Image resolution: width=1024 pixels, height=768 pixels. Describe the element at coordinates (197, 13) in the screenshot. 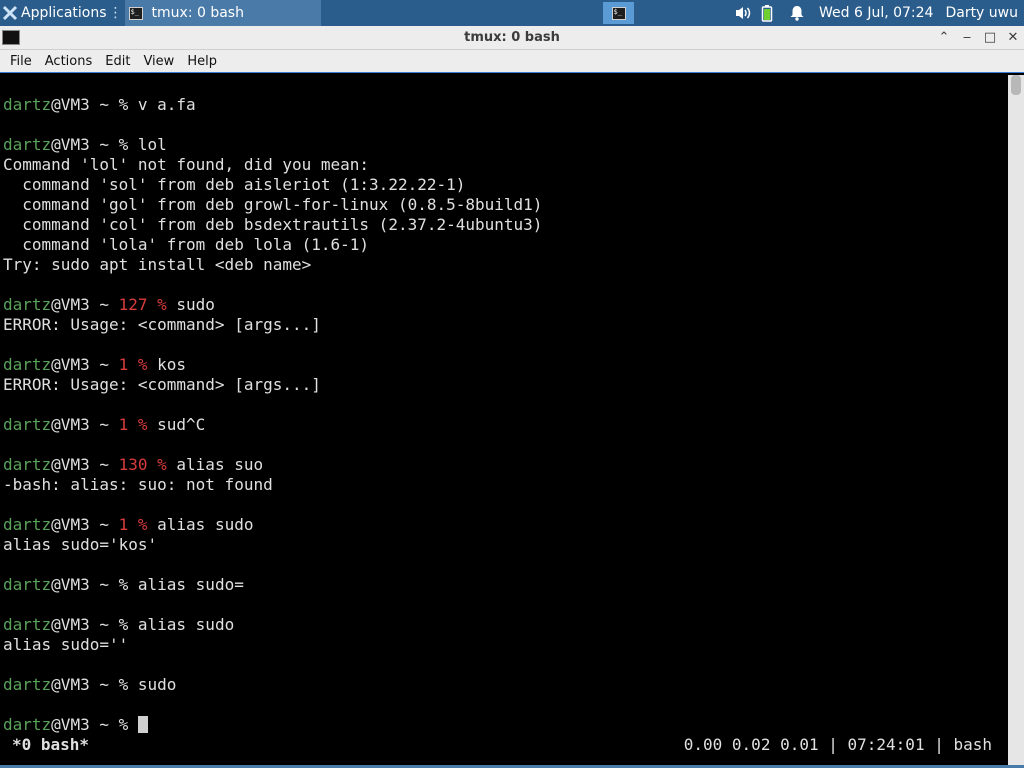

I see `taskbar-item-label: tmux: 0 bash` at that location.